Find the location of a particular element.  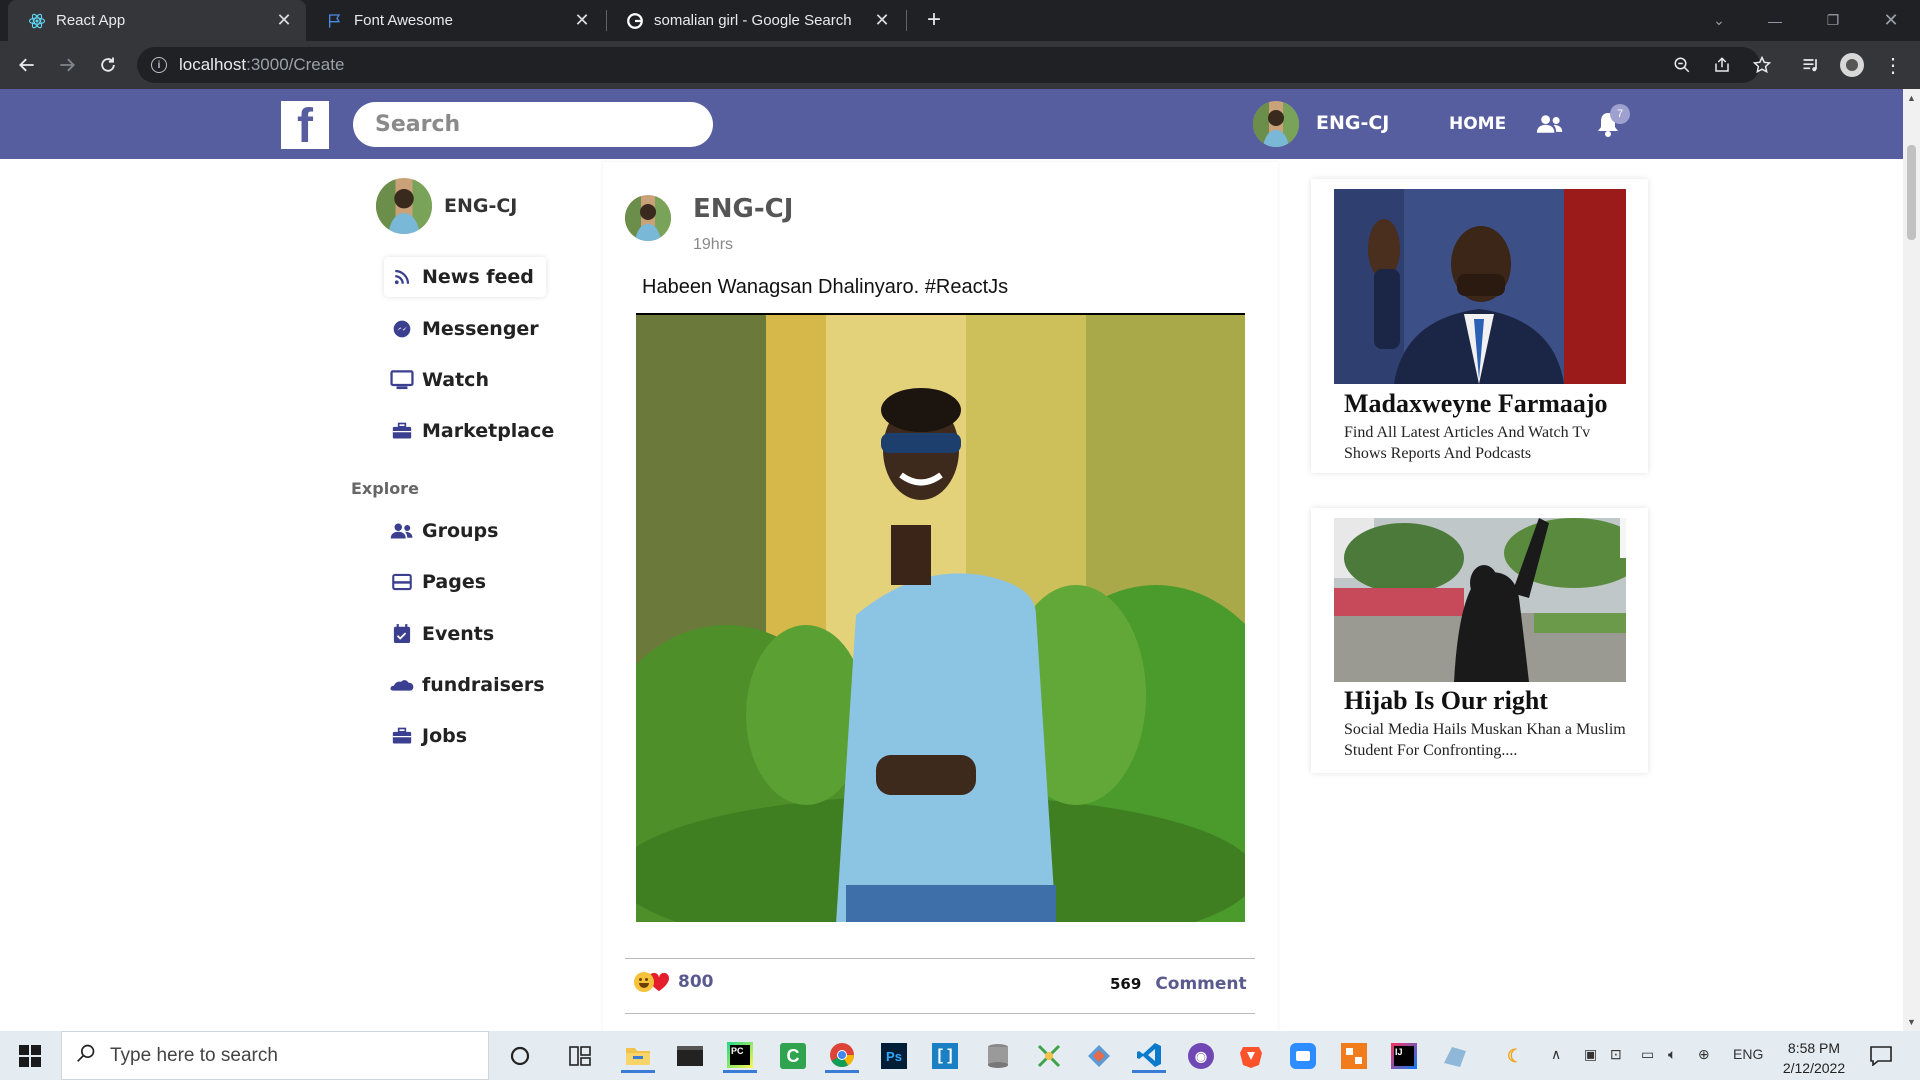

camtasia-icon: C is located at coordinates (793, 1056).